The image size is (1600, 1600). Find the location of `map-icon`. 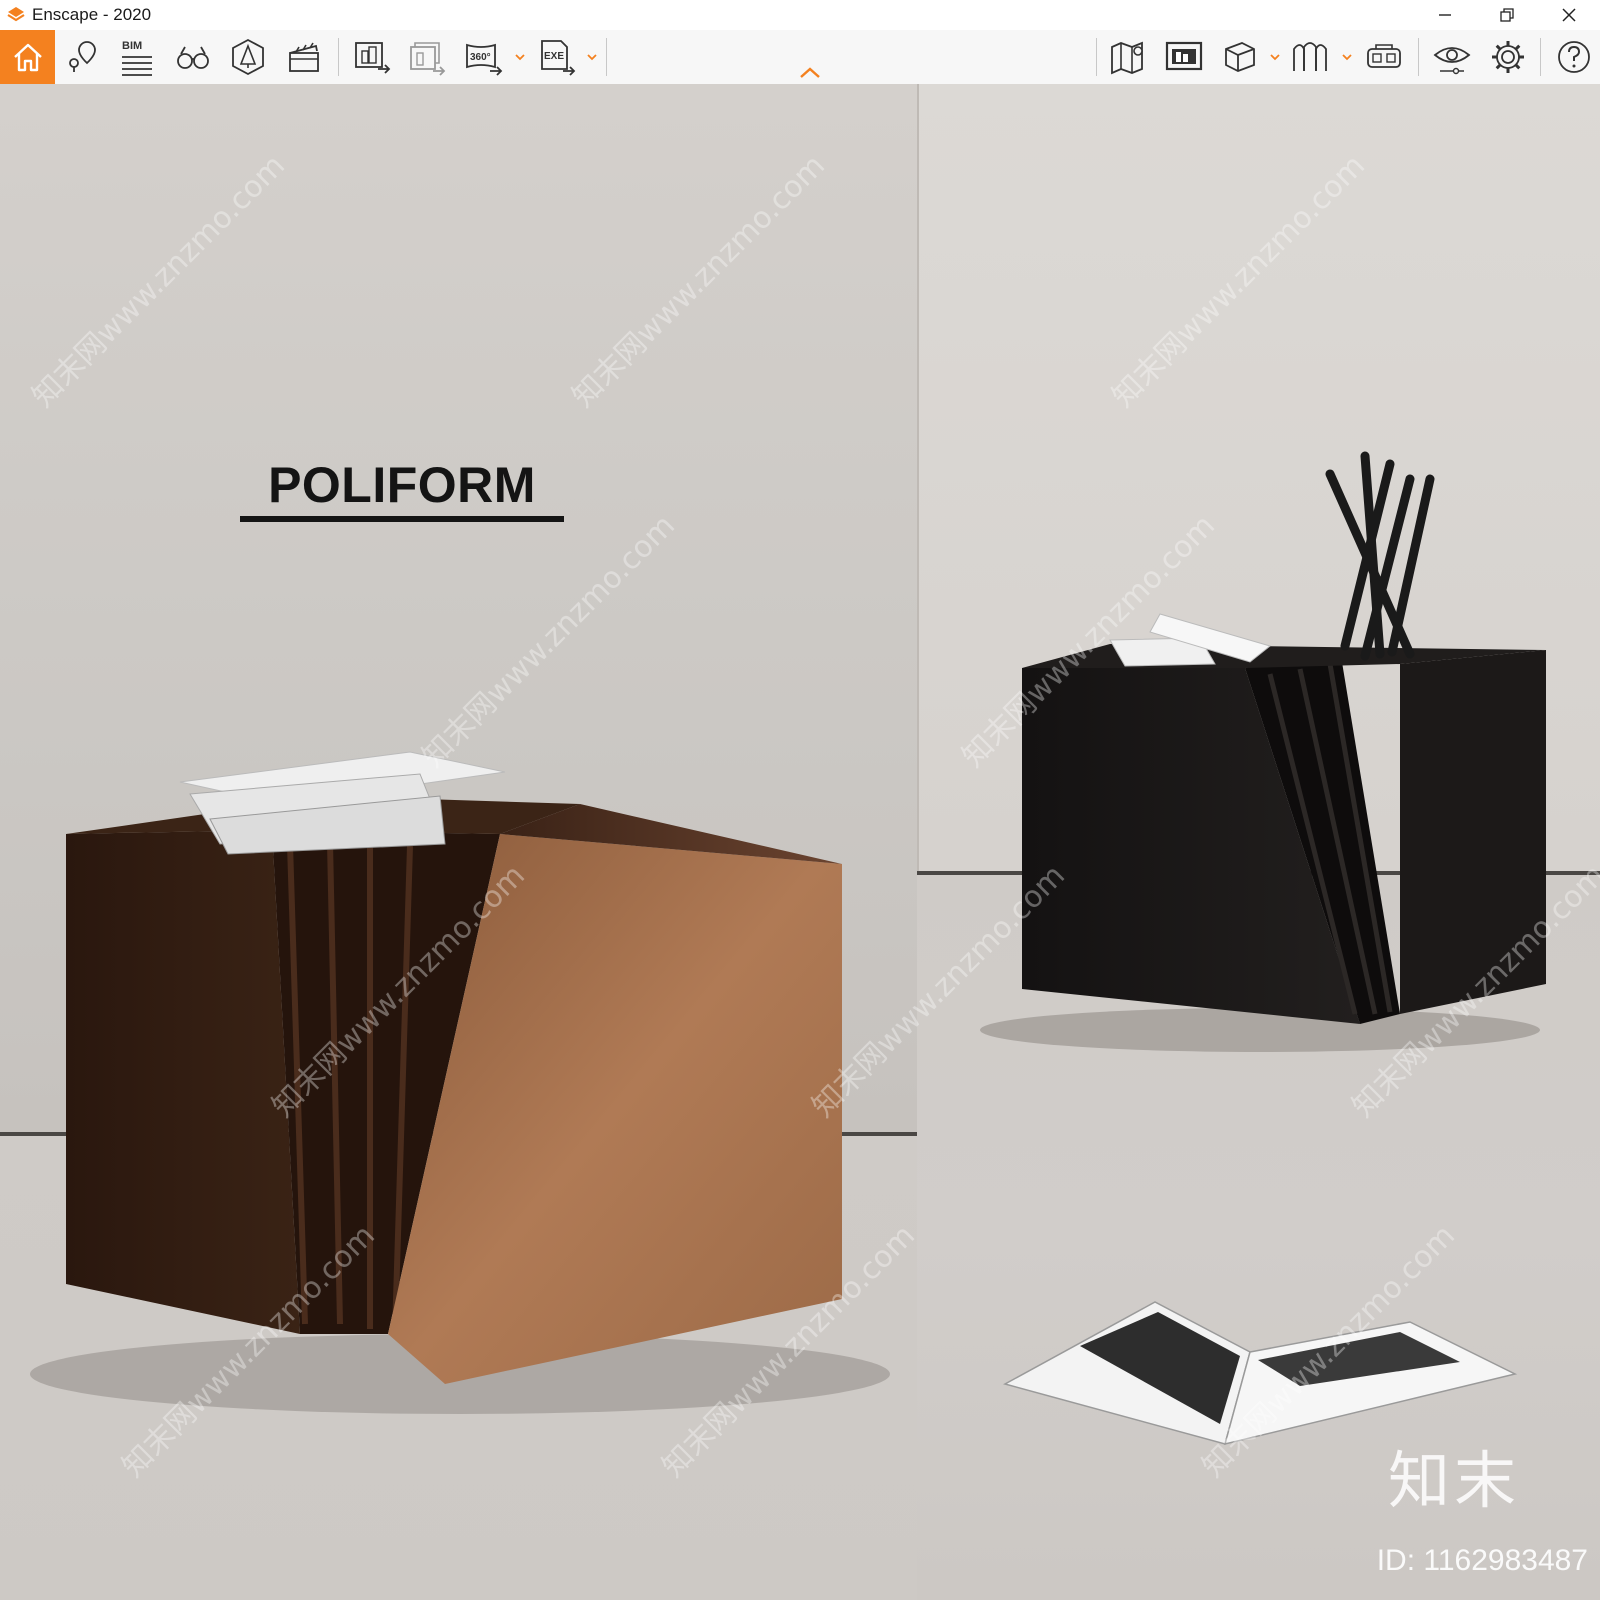

map-icon is located at coordinates (1127, 58).